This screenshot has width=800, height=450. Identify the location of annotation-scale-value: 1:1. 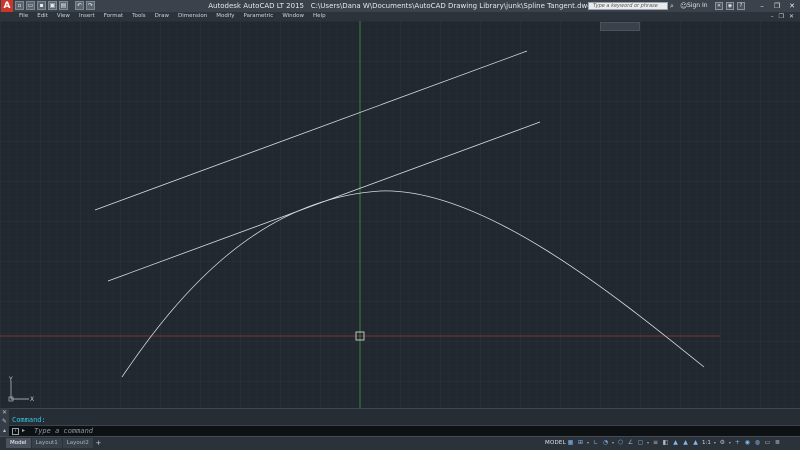
(706, 443).